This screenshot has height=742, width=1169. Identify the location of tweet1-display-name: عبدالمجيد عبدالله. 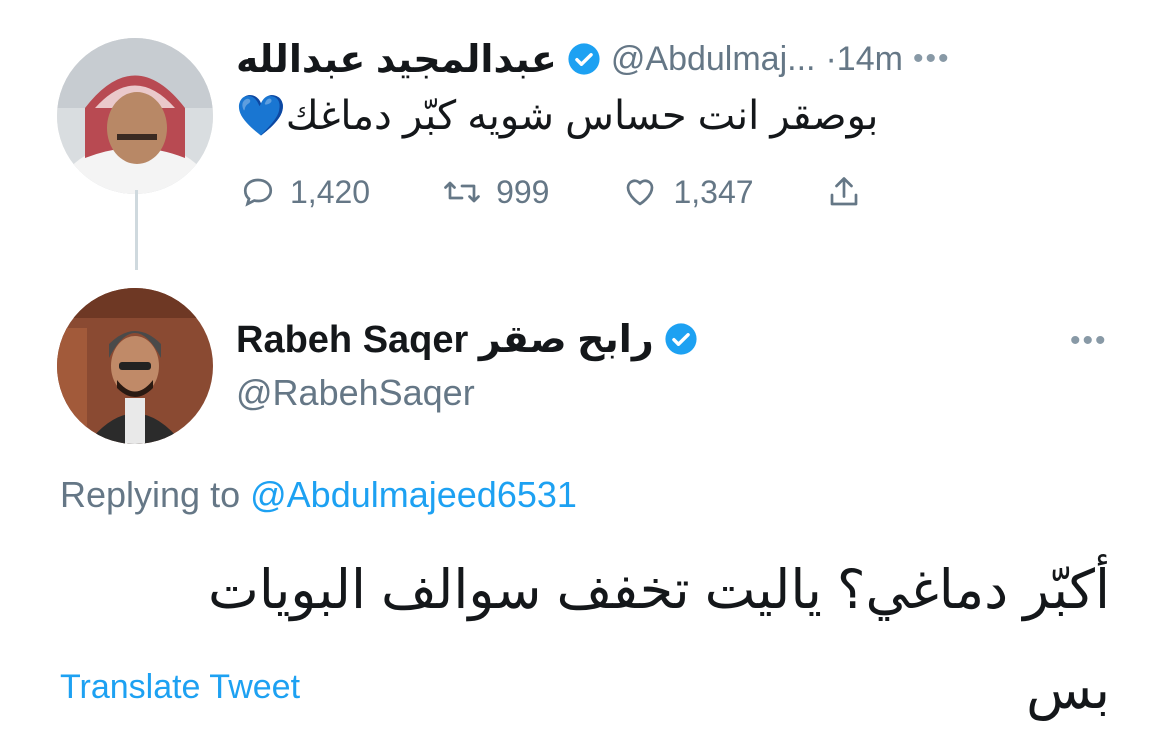
(396, 59).